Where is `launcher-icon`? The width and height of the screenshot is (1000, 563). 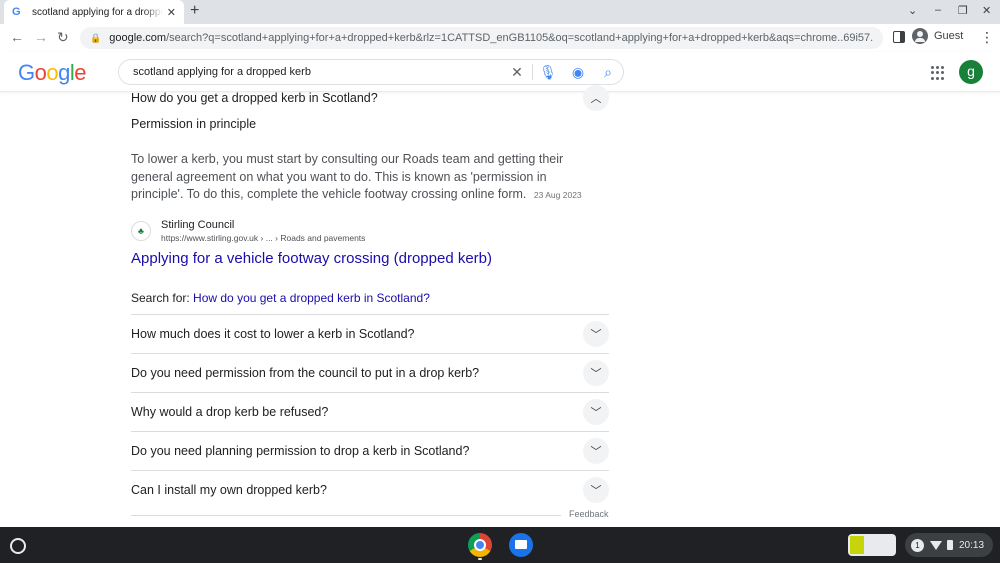 launcher-icon is located at coordinates (18, 546).